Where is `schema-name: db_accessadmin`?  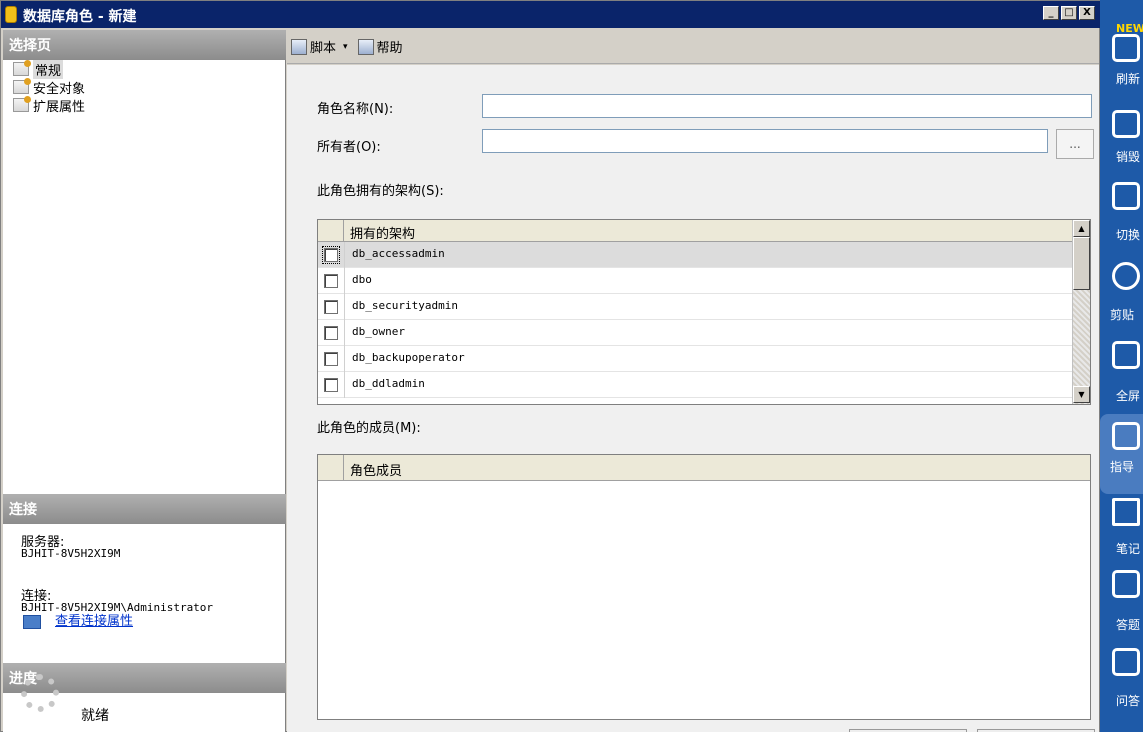 schema-name: db_accessadmin is located at coordinates (398, 253).